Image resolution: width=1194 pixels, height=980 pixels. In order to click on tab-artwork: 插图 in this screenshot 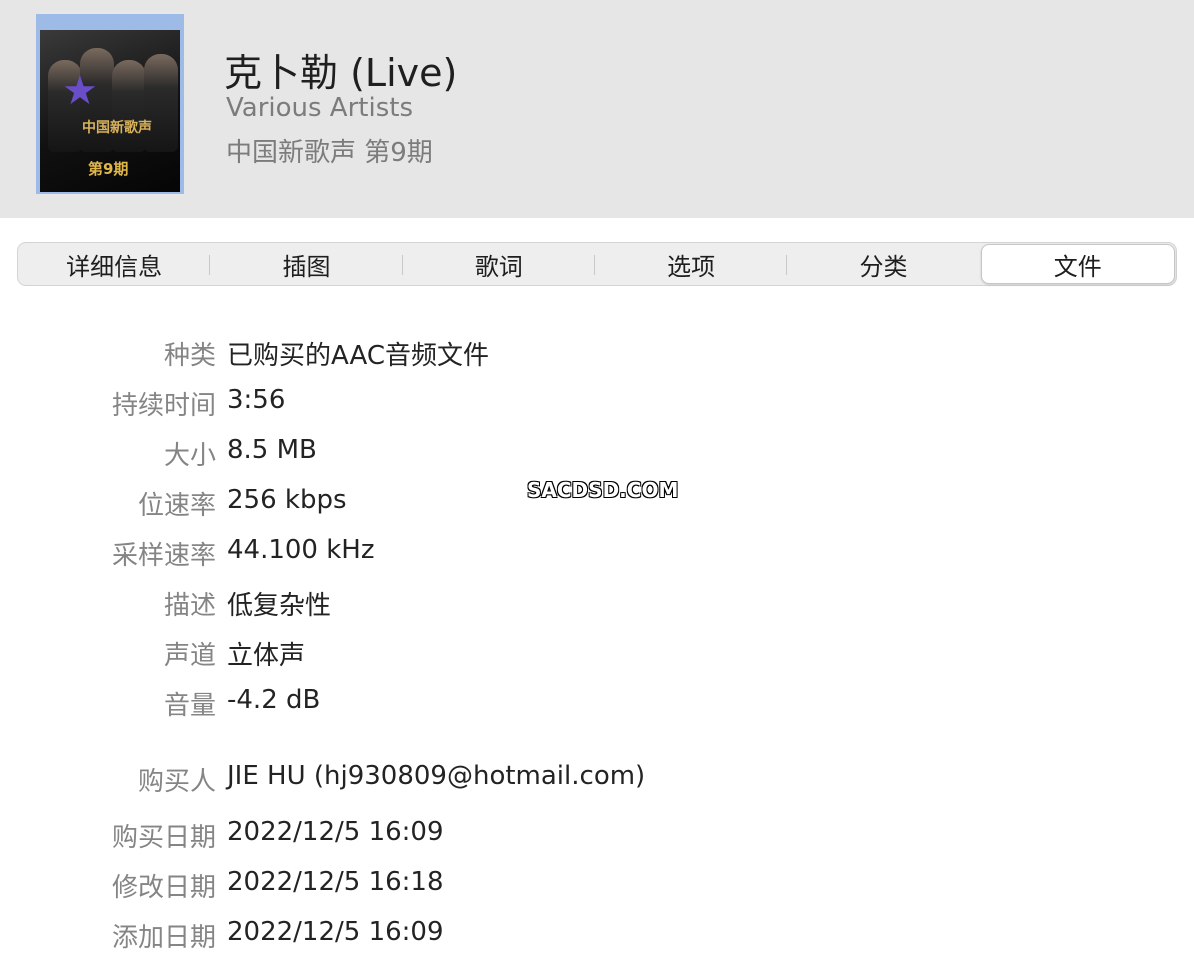, I will do `click(306, 264)`.